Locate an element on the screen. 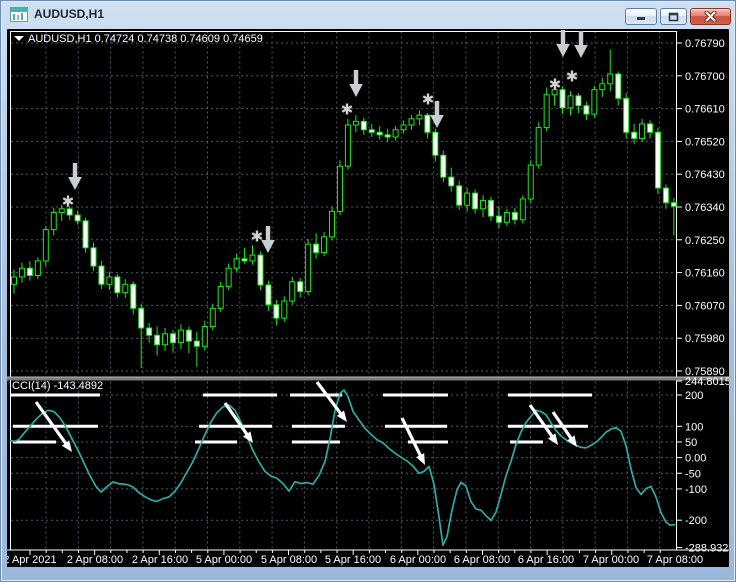  svg-text: 0.76610 is located at coordinates (705, 110).